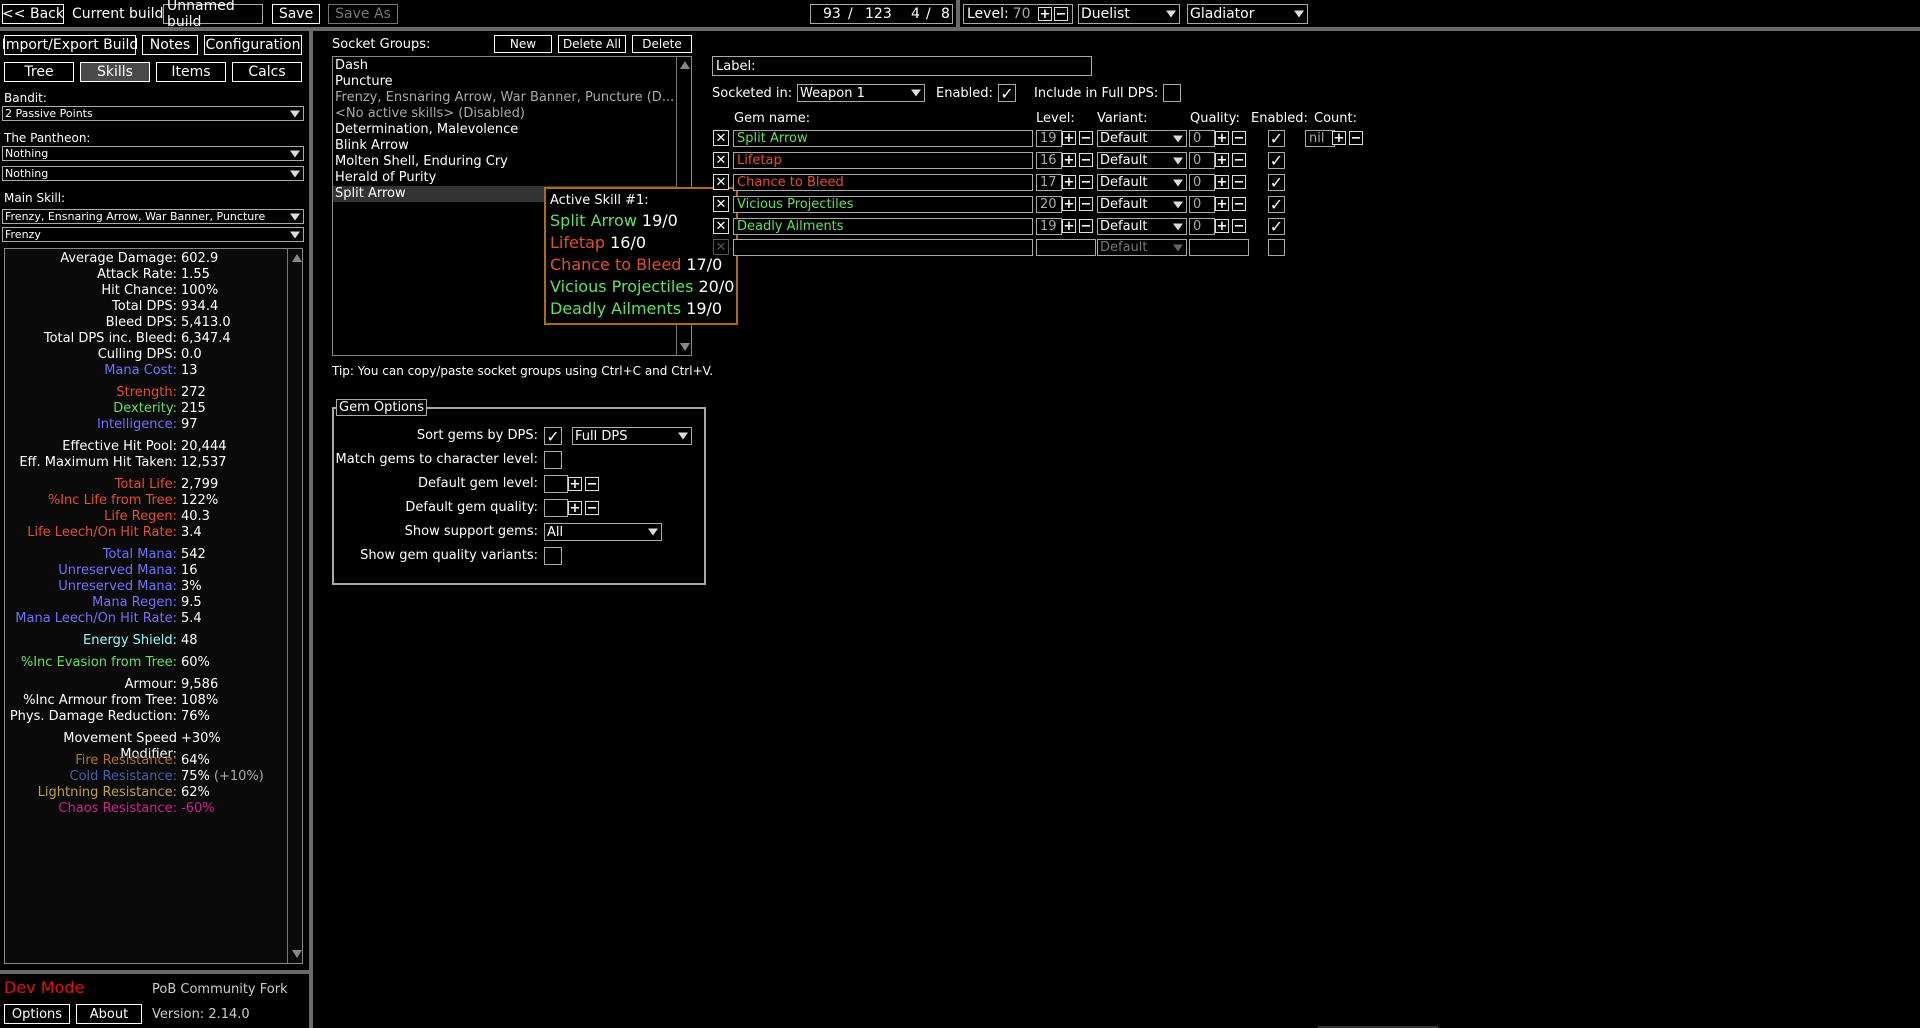  I want to click on count-plus: +, so click(1339, 138).